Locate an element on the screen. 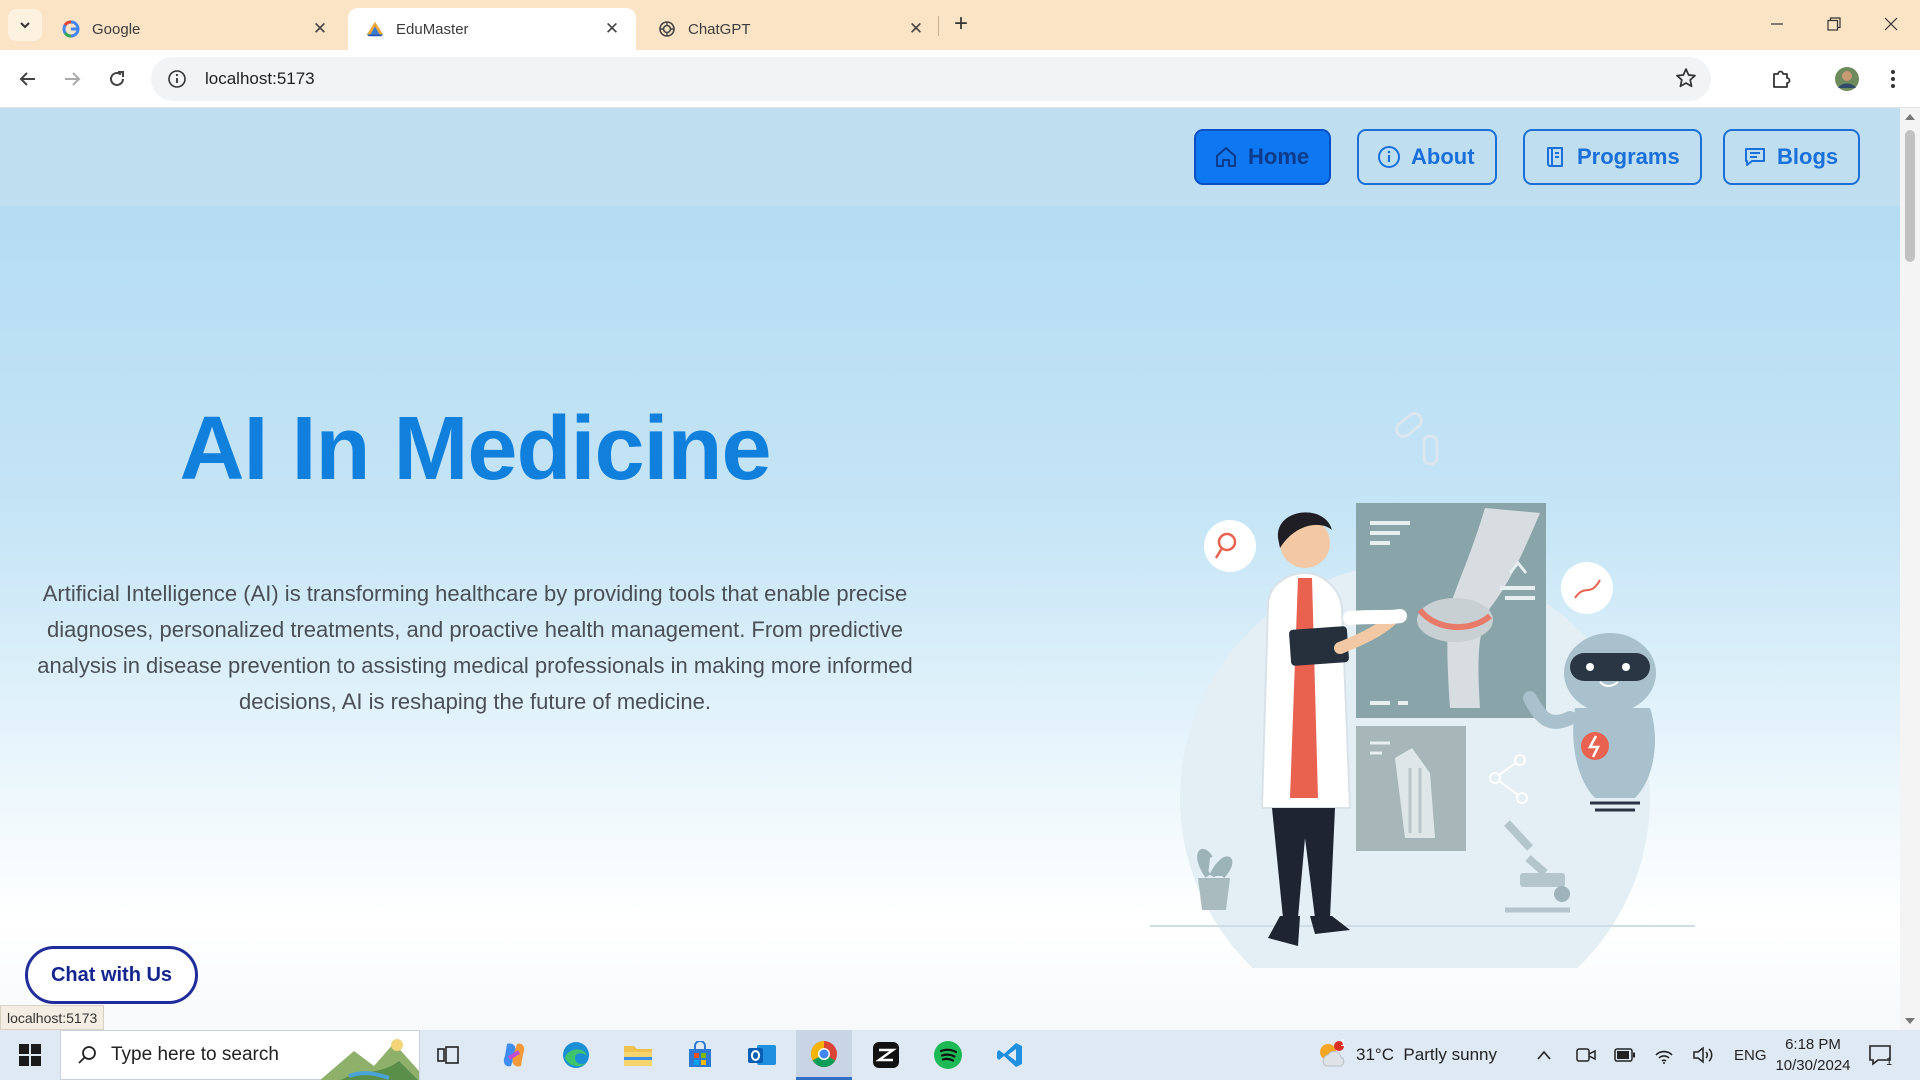 This screenshot has width=1920, height=1080. show-hidden-icons-button is located at coordinates (1544, 1055).